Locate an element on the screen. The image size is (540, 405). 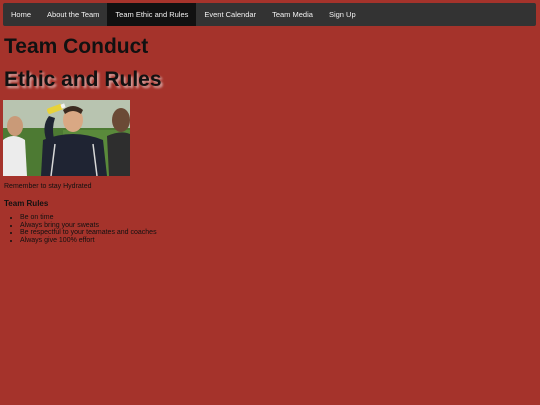
photo-caption: Remember to stay Hydrated is located at coordinates (48, 186).